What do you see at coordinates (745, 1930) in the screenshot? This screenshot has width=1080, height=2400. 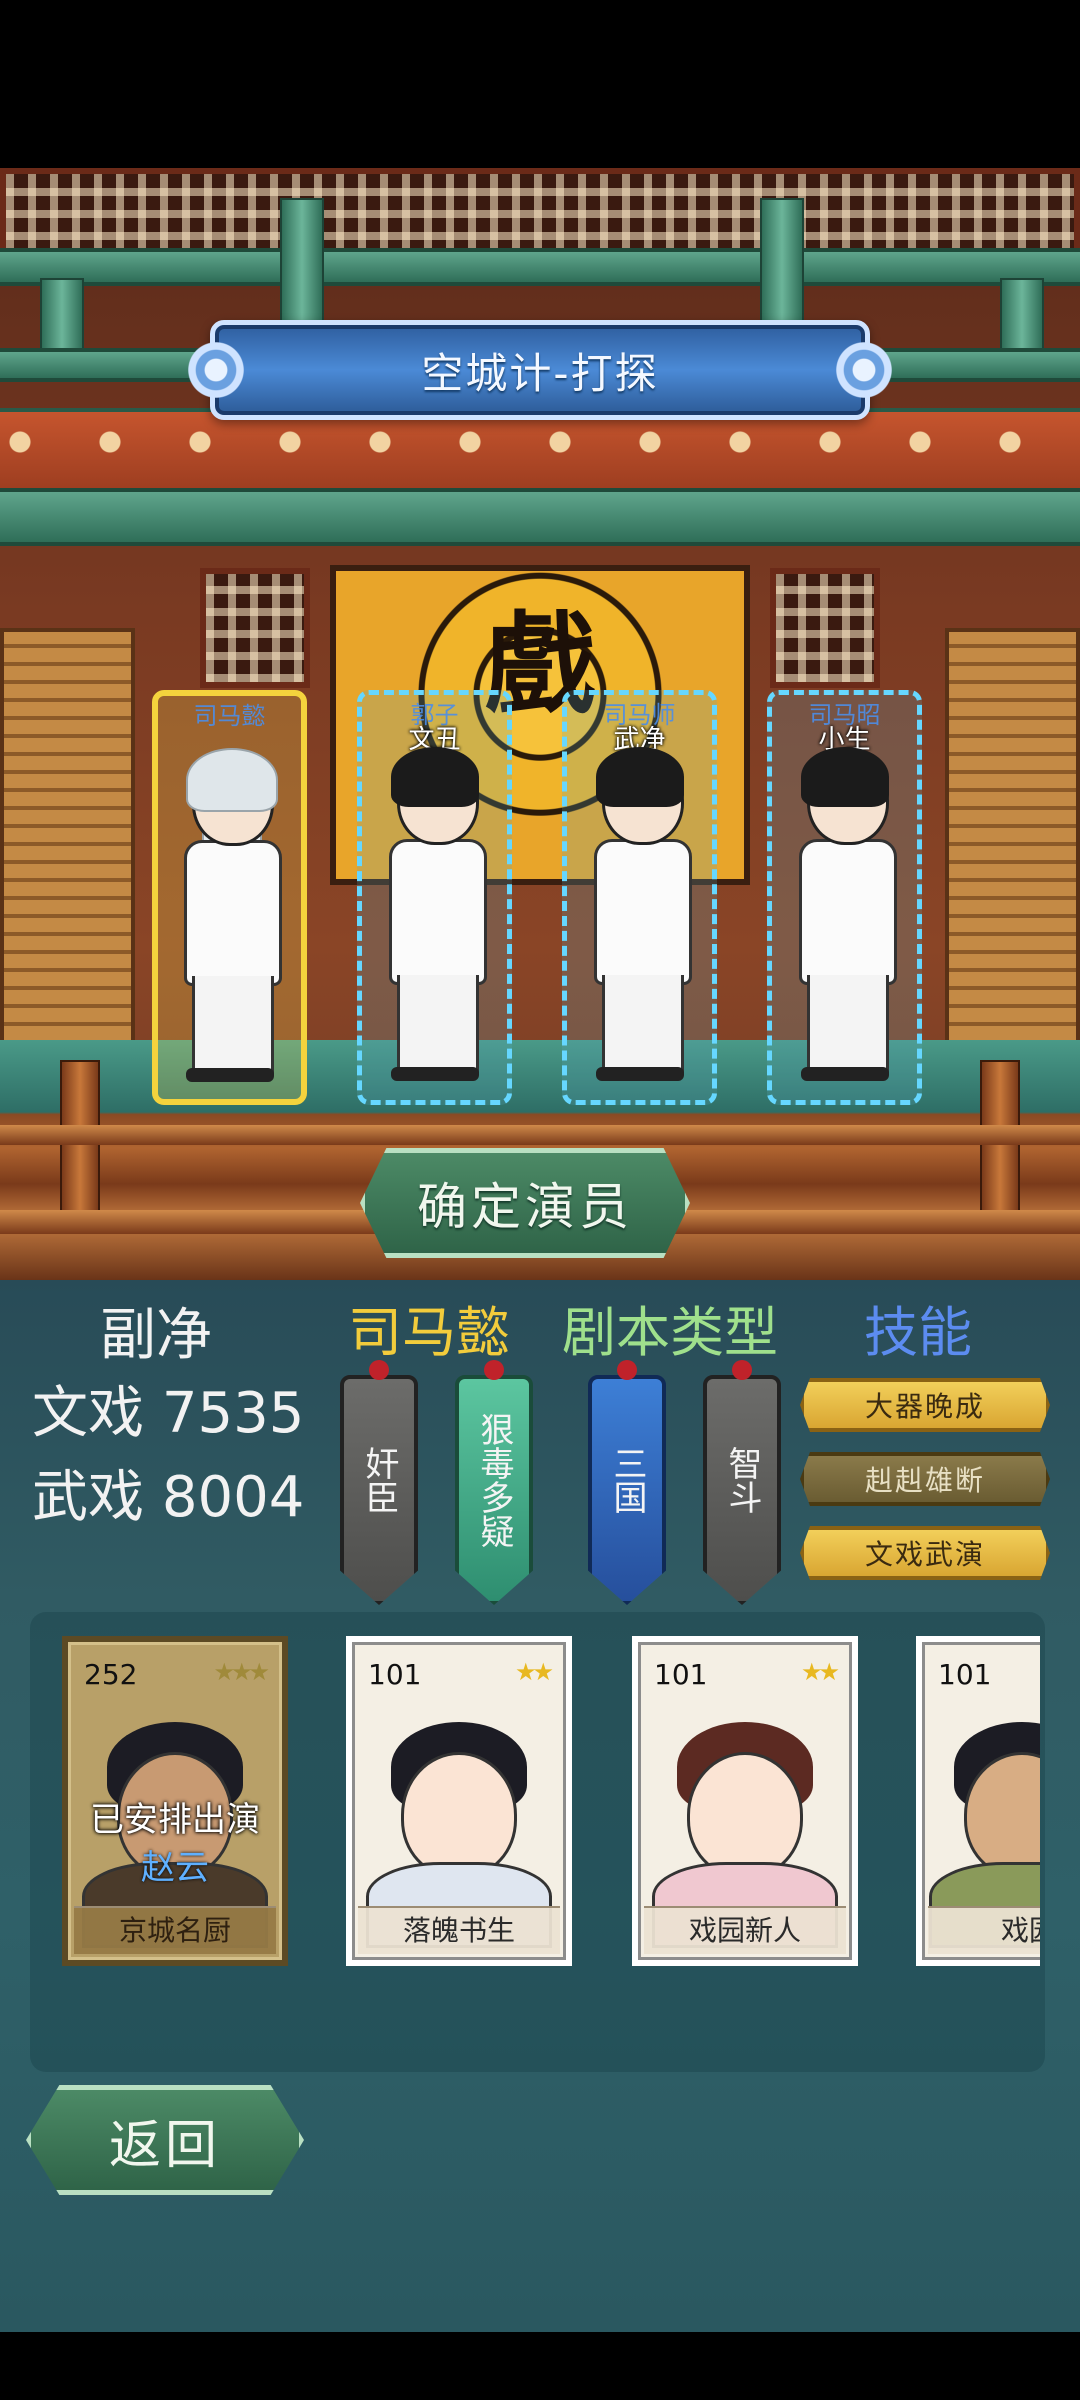 I see `card-name: 戏园新人` at bounding box center [745, 1930].